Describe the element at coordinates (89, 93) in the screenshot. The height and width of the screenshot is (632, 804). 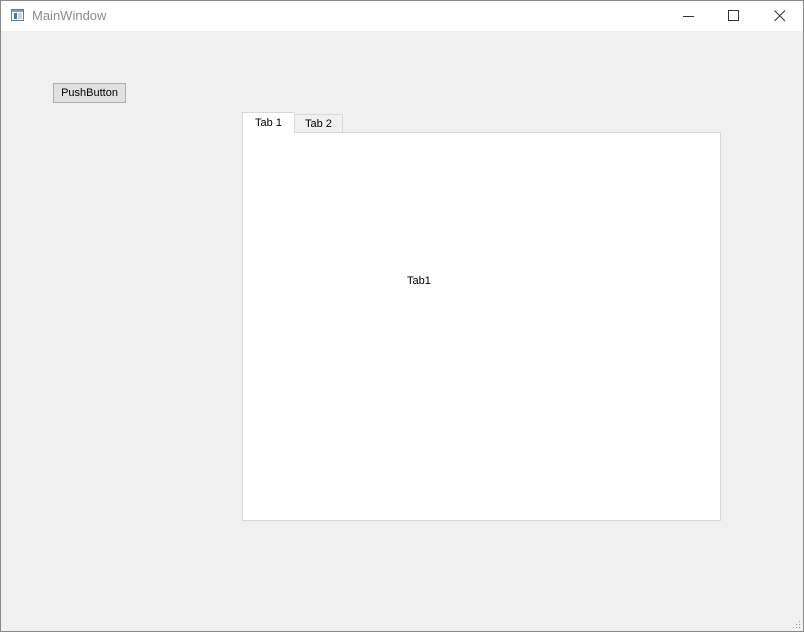
I see `push-button: PushButton` at that location.